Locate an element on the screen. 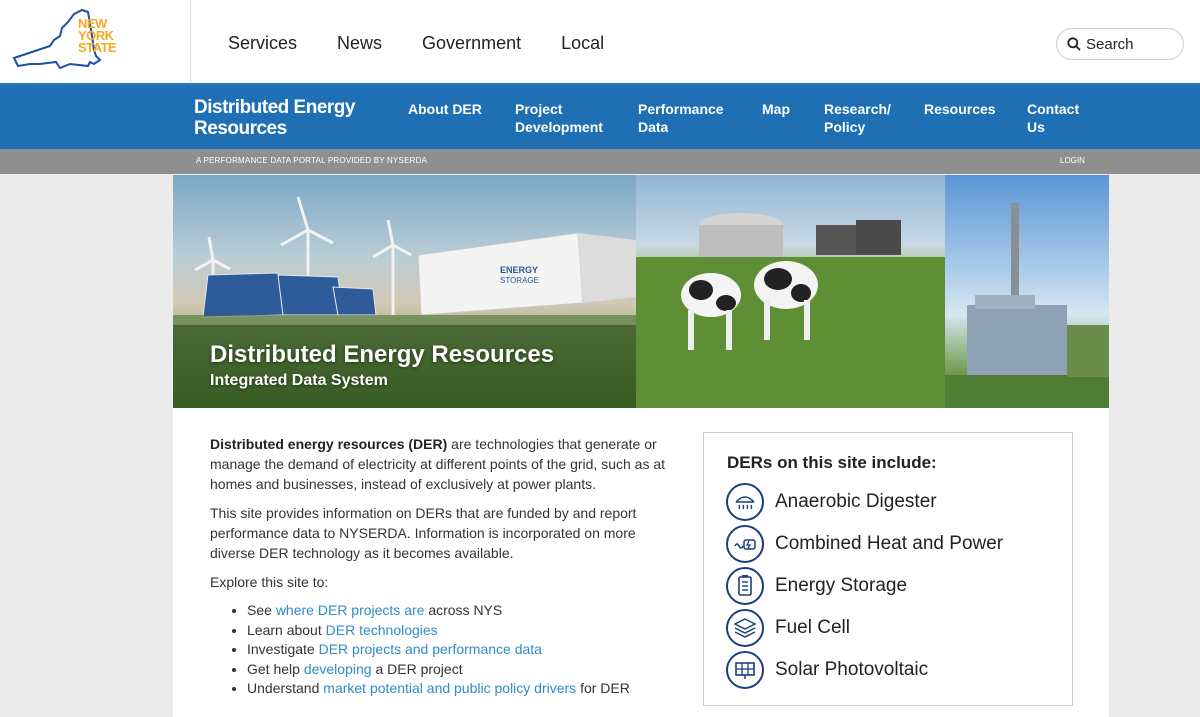 This screenshot has width=1200, height=717. link-developing: developing is located at coordinates (338, 669).